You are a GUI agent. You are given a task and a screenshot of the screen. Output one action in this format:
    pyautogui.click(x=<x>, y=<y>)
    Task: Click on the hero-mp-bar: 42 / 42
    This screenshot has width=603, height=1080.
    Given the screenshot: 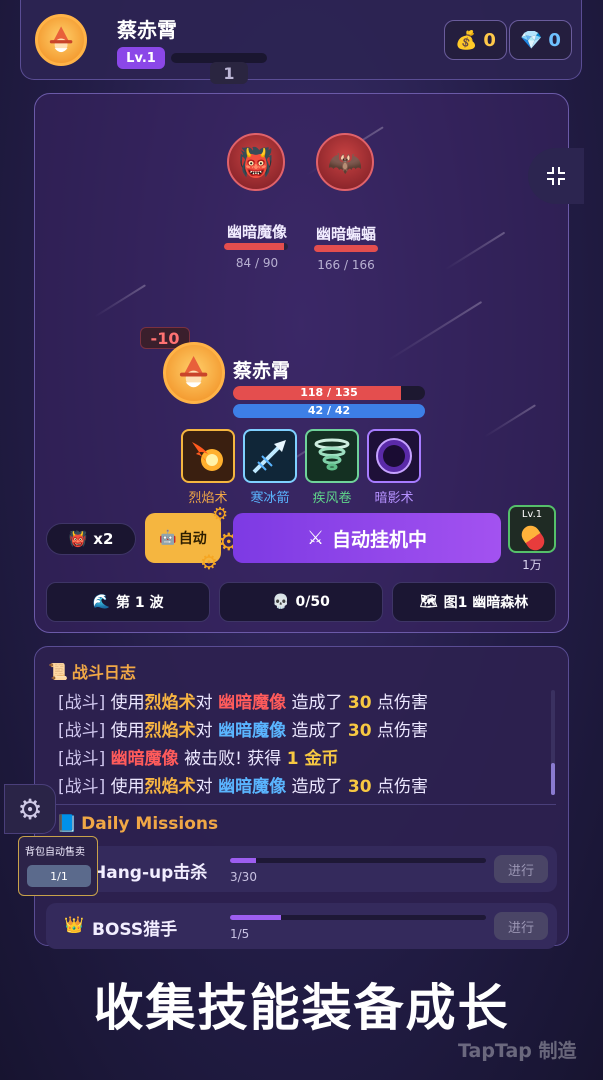 What is the action you would take?
    pyautogui.click(x=329, y=411)
    